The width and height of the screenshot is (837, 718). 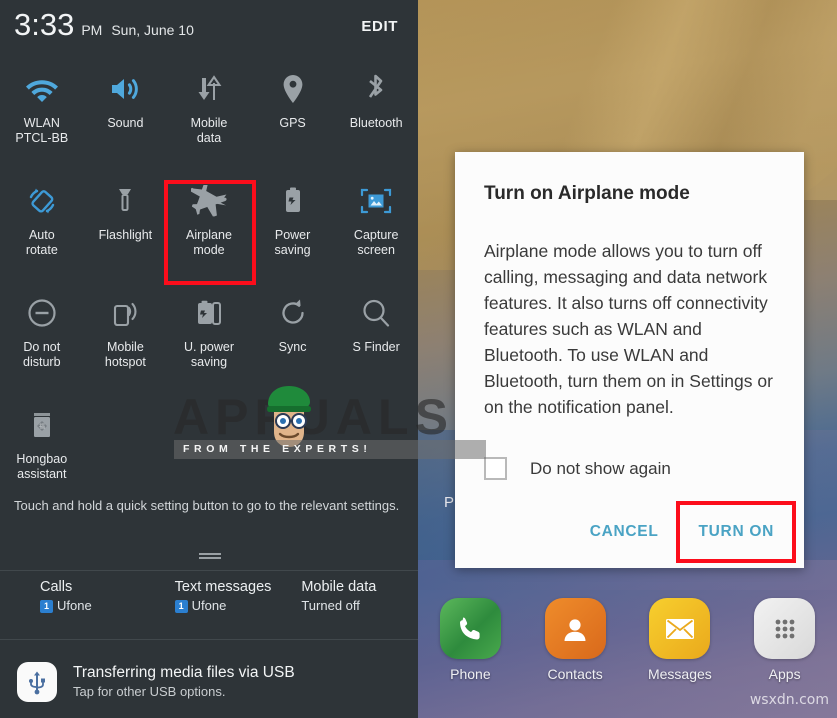 What do you see at coordinates (149, 691) in the screenshot?
I see `usb-notification-subtitle: Tap for other USB options.` at bounding box center [149, 691].